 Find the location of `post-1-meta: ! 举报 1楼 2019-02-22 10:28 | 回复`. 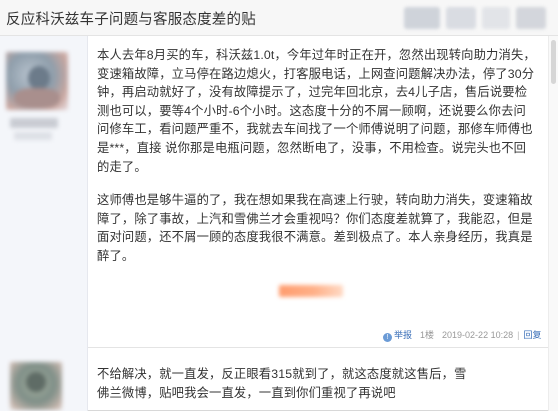

post-1-meta: ! 举报 1楼 2019-02-22 10:28 | 回复 is located at coordinates (462, 335).